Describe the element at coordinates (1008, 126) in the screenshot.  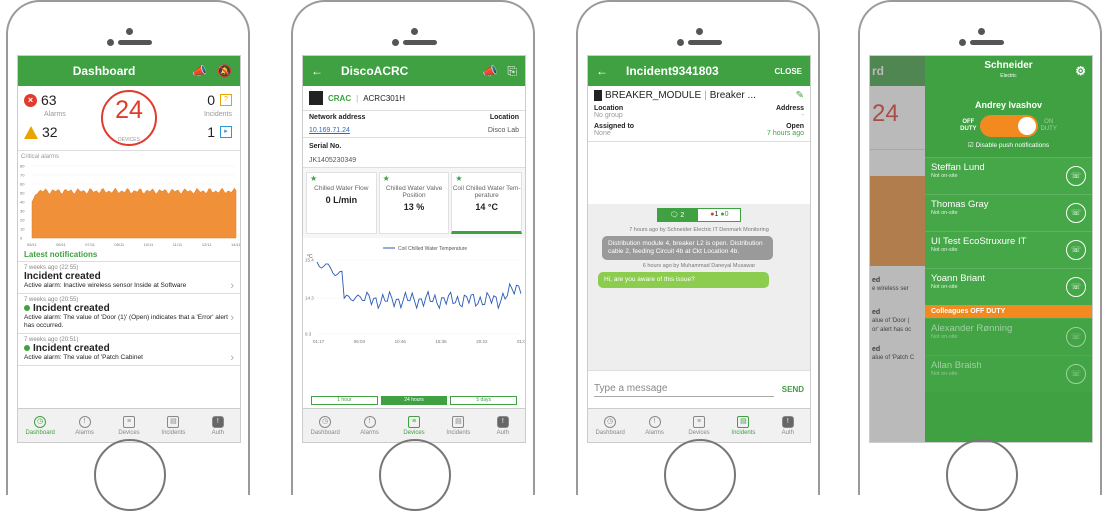
I see `duty-toggle` at that location.